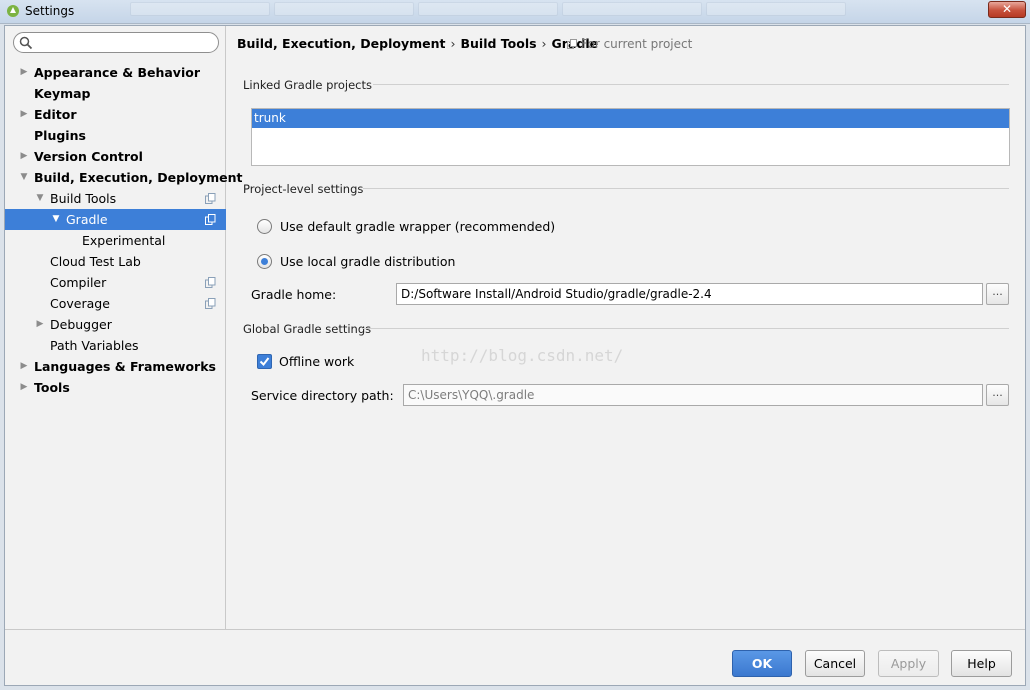 This screenshot has width=1030, height=690. I want to click on window-title: Settings, so click(50, 11).